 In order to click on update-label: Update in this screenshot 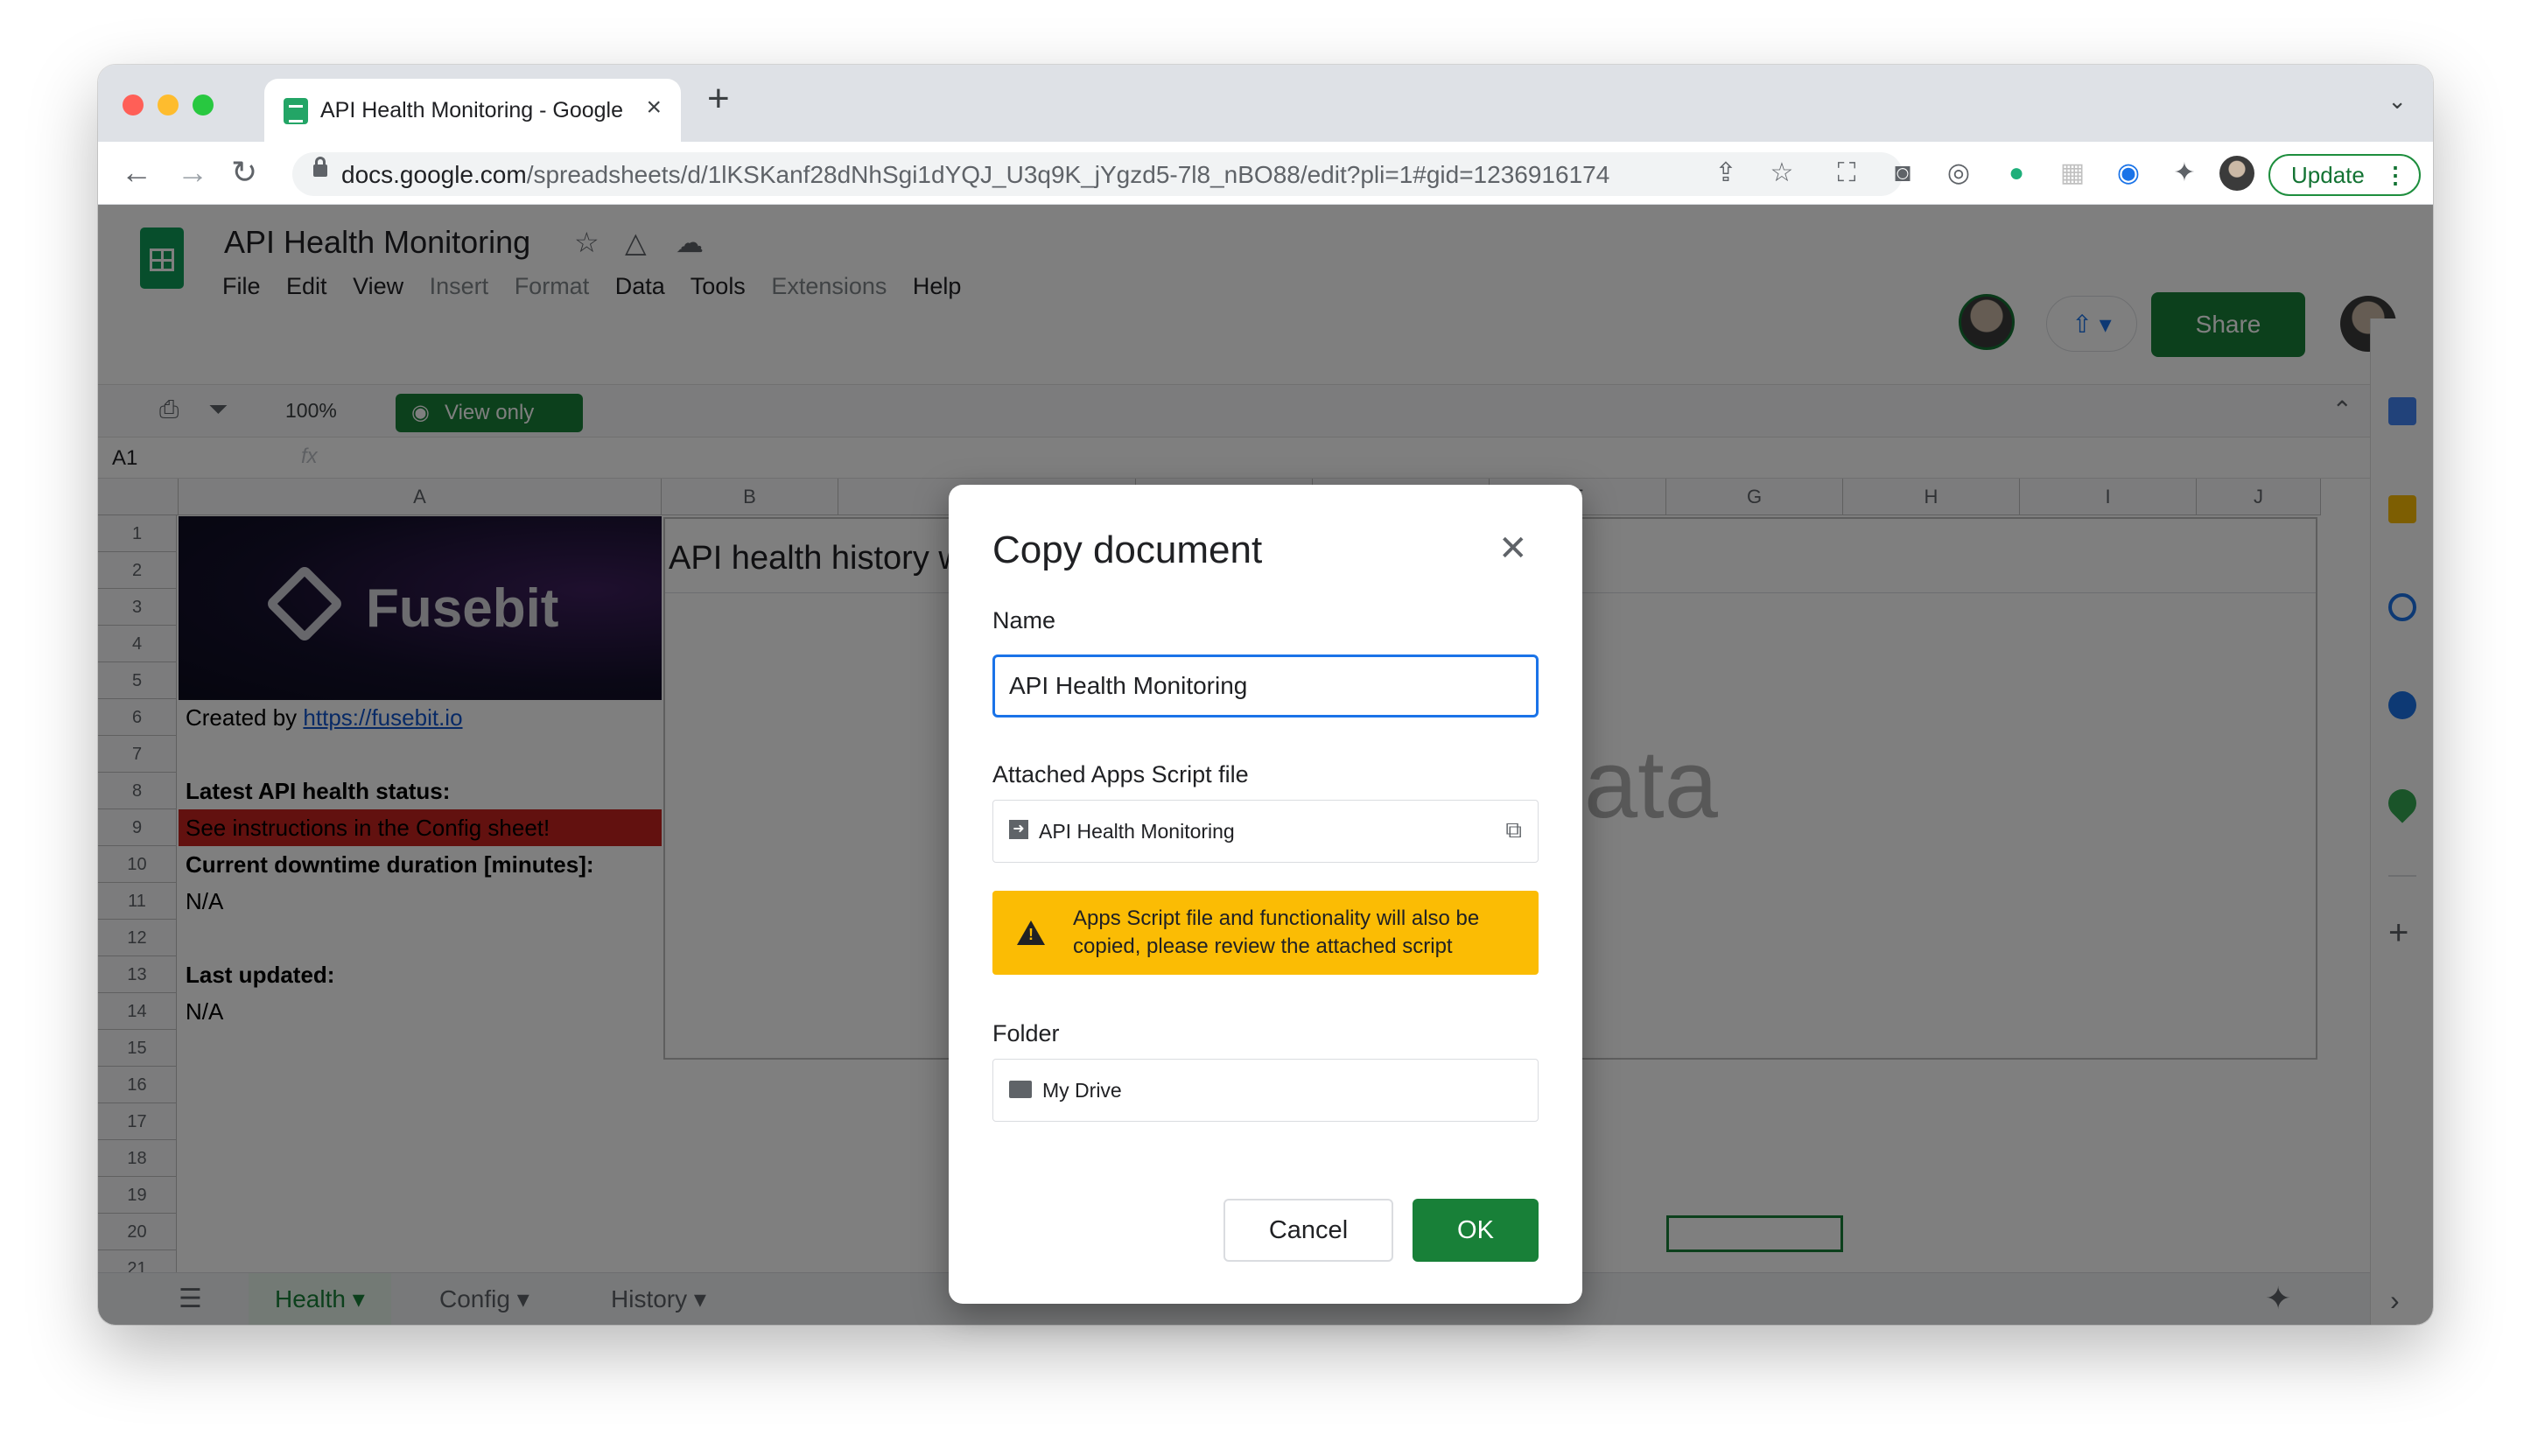, I will do `click(2328, 175)`.